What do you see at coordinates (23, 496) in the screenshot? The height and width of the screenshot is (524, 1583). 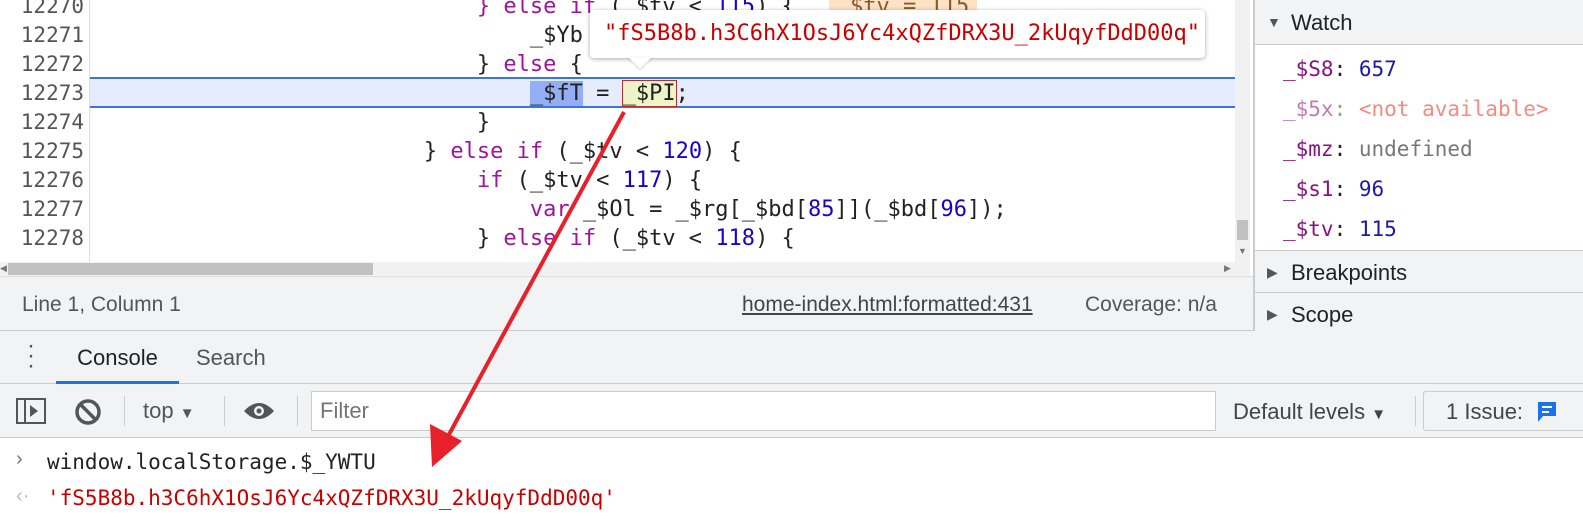 I see `result-arrow-icon: ‹·` at bounding box center [23, 496].